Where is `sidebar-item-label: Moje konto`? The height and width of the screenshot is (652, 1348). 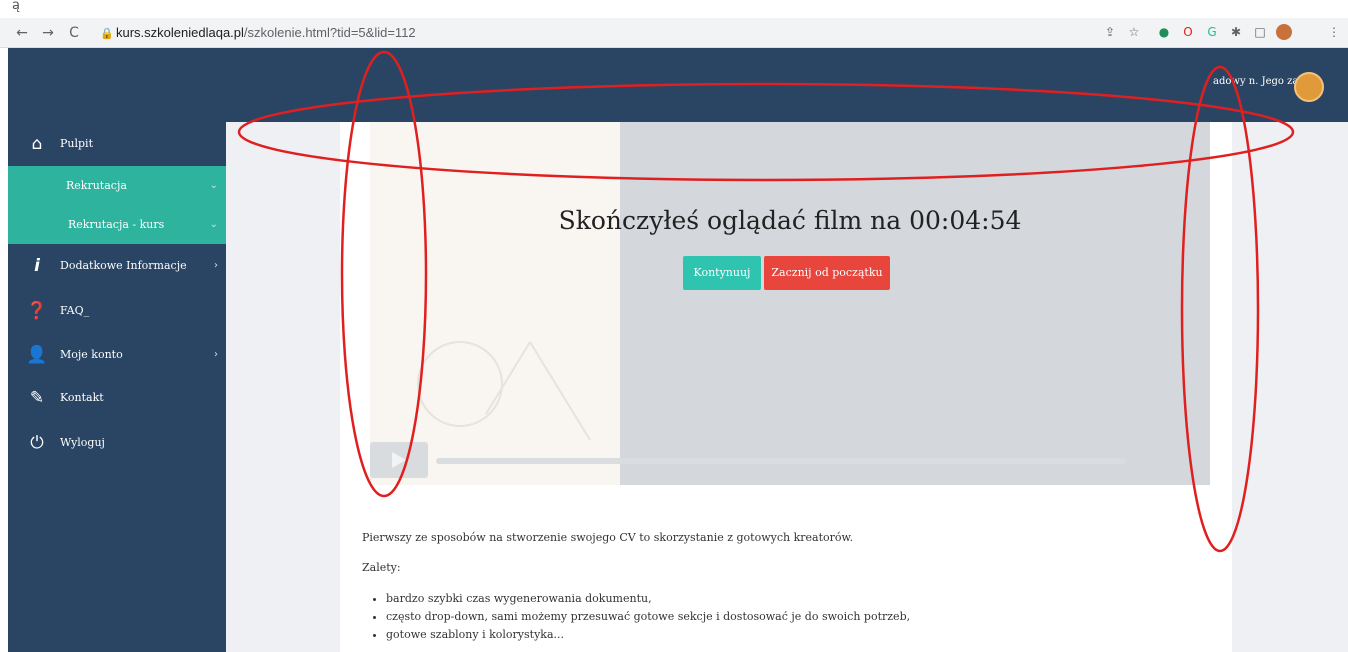
sidebar-item-label: Moje konto is located at coordinates (91, 354).